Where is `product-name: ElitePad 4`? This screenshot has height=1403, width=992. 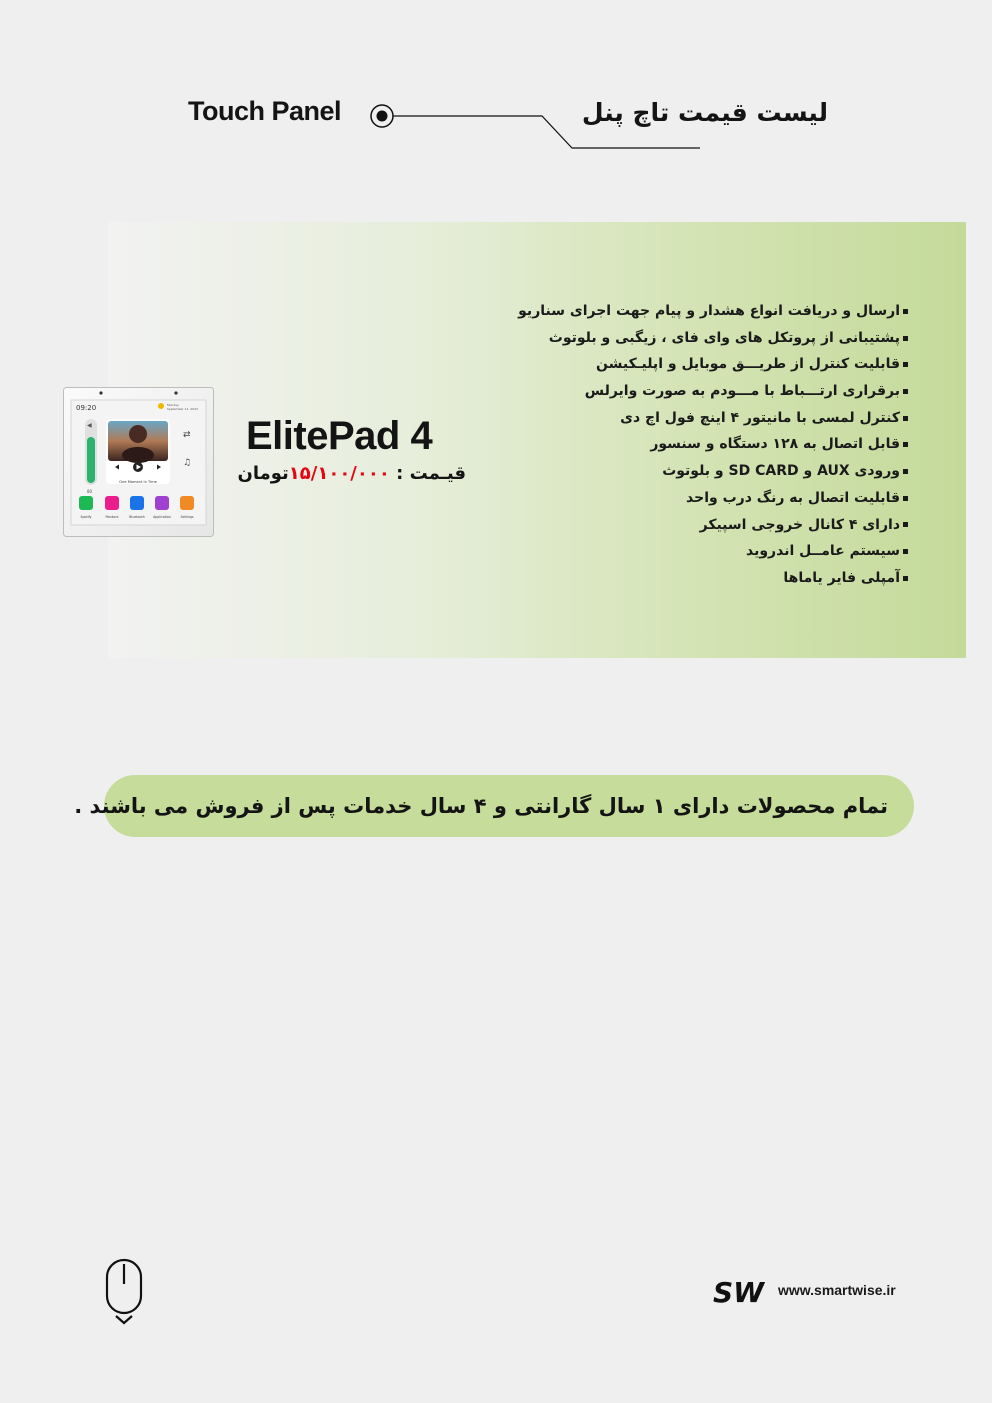 product-name: ElitePad 4 is located at coordinates (339, 436).